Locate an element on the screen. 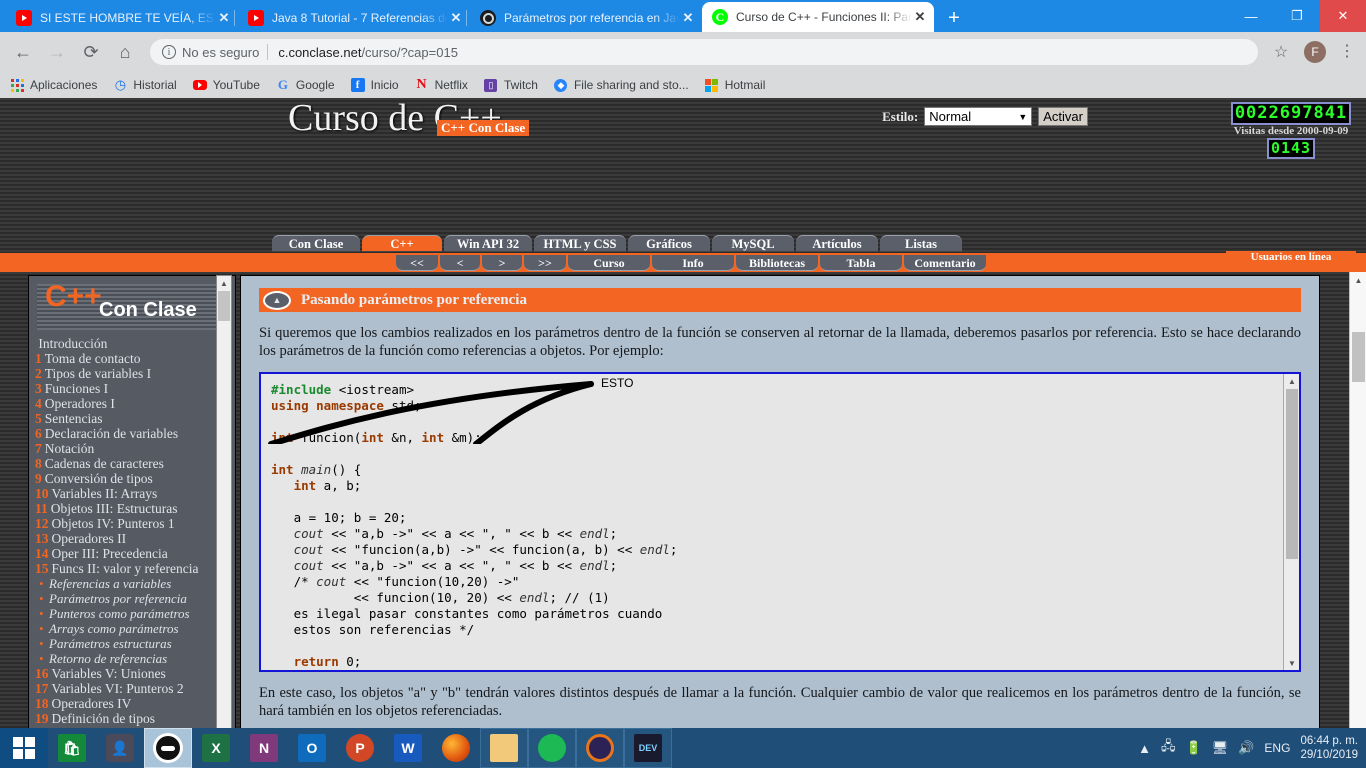 This screenshot has width=1366, height=768. taskbar-file-explorer is located at coordinates (504, 748).